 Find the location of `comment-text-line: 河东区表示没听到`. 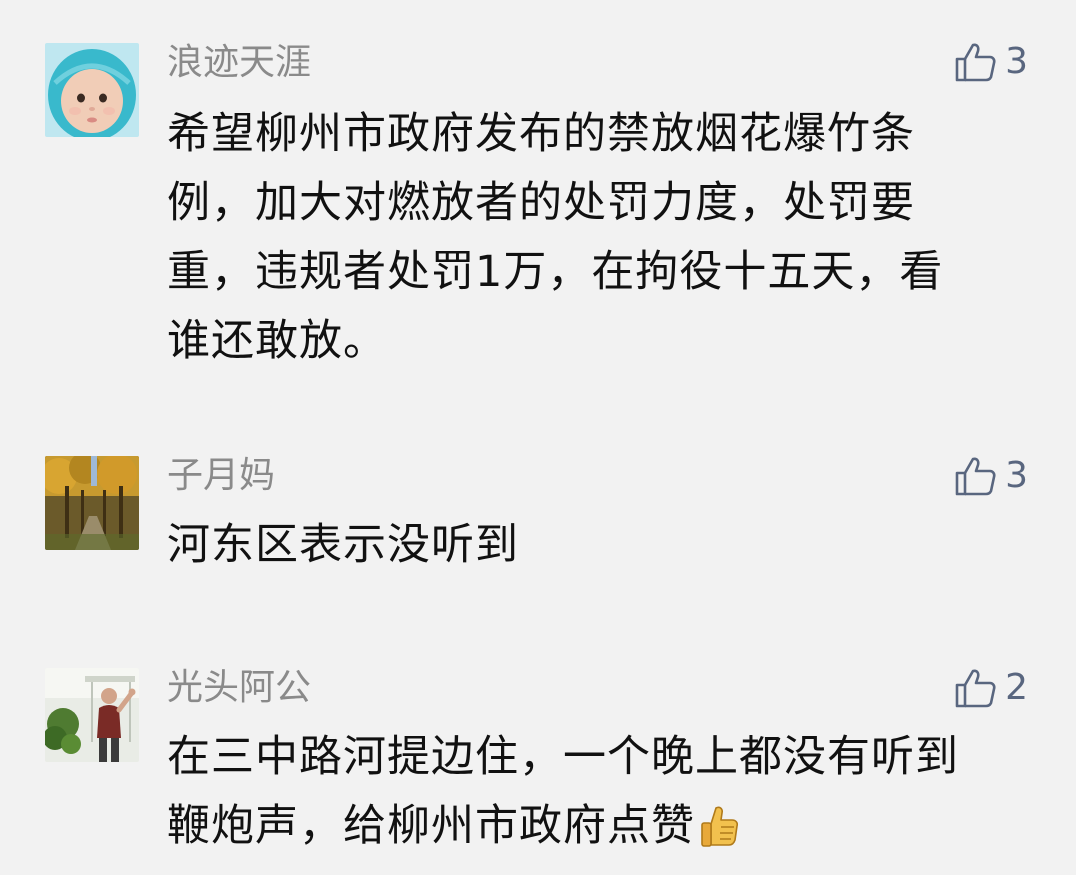

comment-text-line: 河东区表示没听到 is located at coordinates (343, 545).